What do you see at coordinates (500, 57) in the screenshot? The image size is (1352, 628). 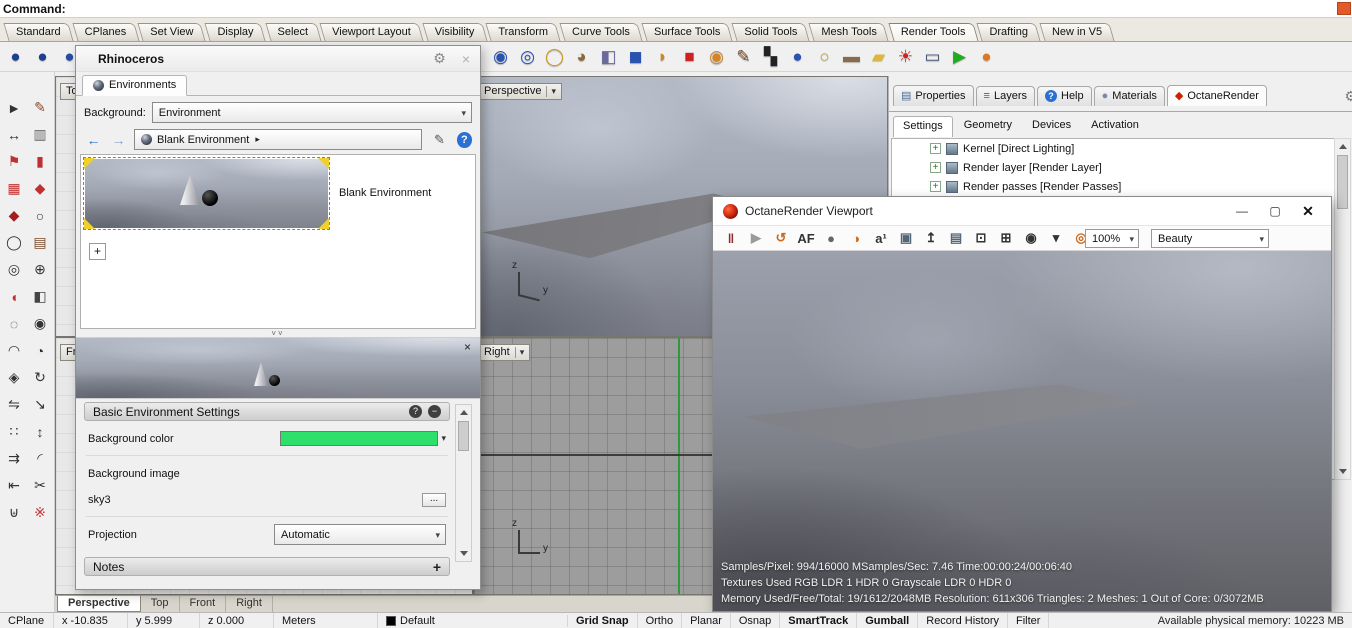 I see `render-preview-icon: ◉` at bounding box center [500, 57].